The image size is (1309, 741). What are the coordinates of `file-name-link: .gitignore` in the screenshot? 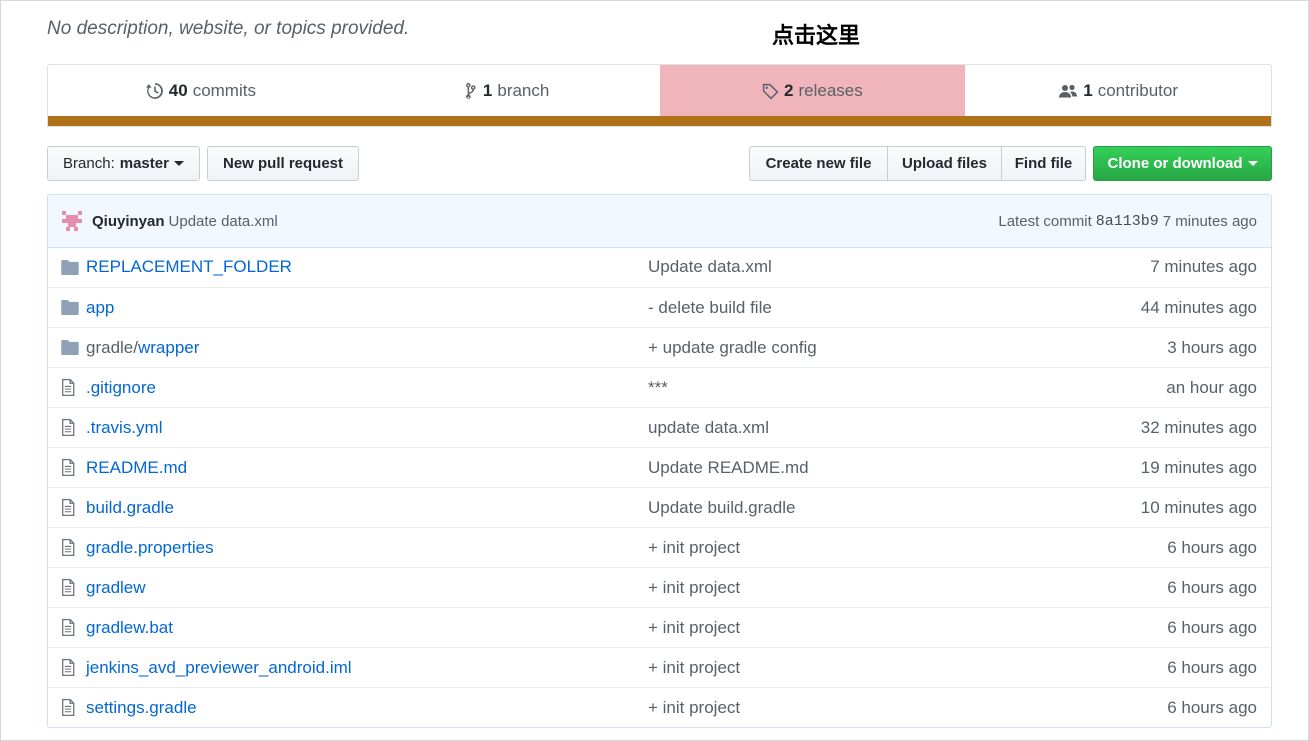 It's located at (367, 388).